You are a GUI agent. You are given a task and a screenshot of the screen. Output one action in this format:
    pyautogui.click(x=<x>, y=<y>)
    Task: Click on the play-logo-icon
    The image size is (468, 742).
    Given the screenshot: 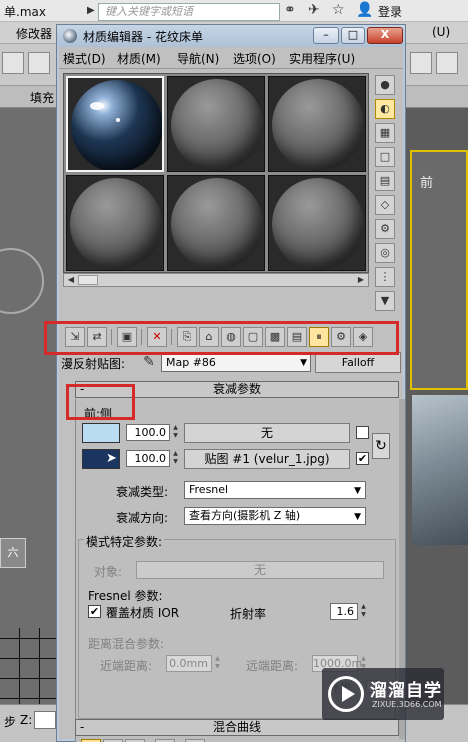 What is the action you would take?
    pyautogui.click(x=346, y=694)
    